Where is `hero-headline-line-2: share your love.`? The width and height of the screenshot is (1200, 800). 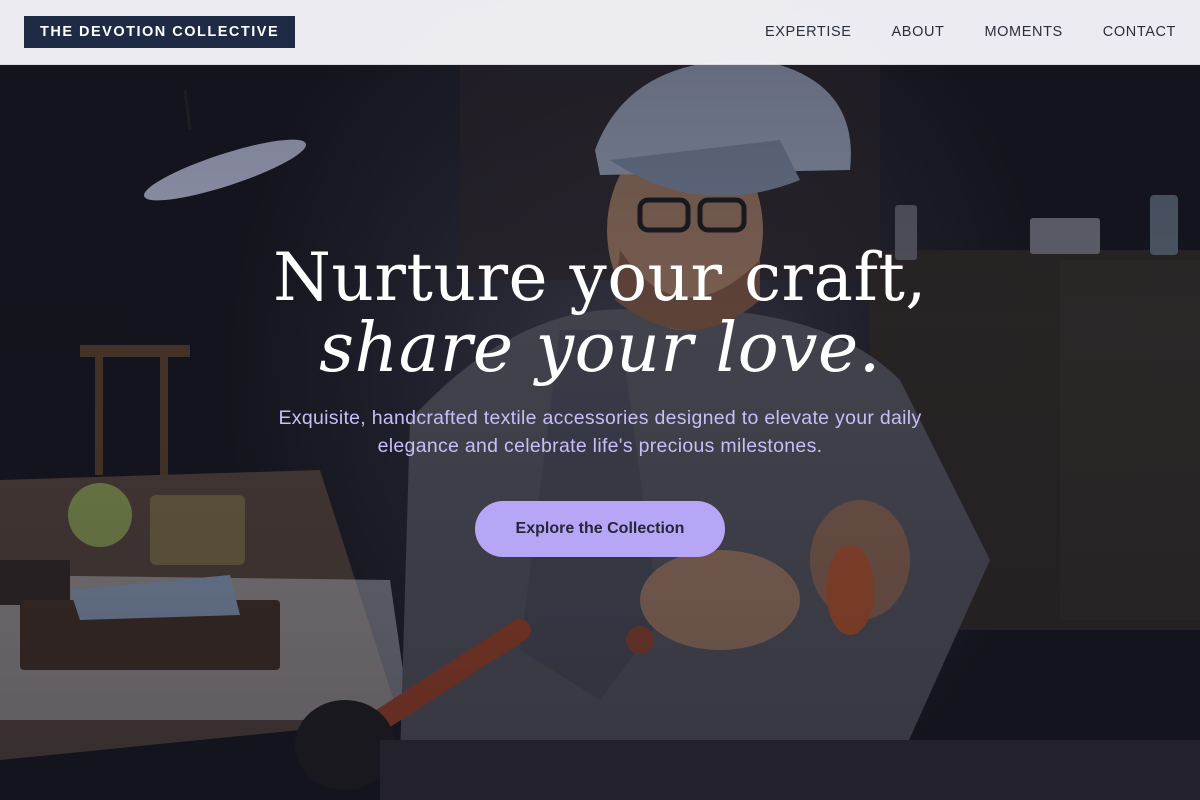
hero-headline-line-2: share your love. is located at coordinates (600, 348).